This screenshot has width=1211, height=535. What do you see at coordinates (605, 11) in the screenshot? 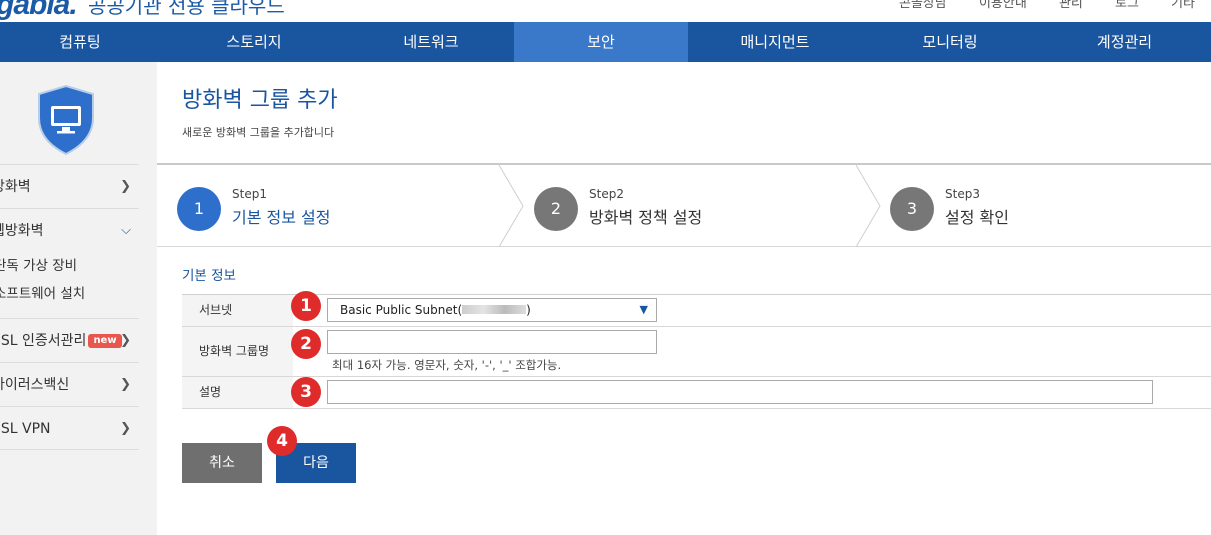
I see `top-bar: gabia. 공공기관 전용 클라우드 콘솔상담 이용안내 관리 로그 기타` at bounding box center [605, 11].